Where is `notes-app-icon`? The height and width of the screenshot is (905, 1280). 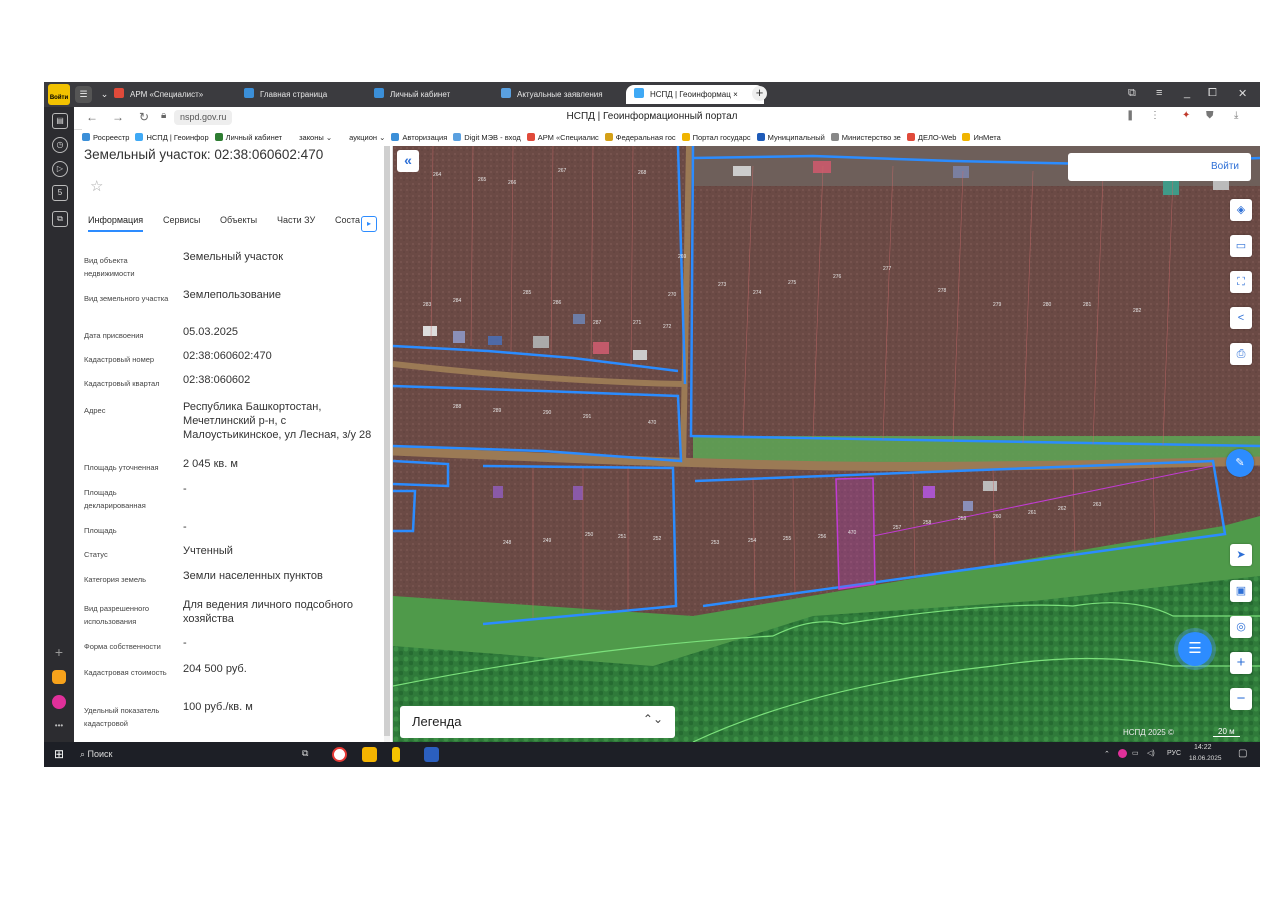
notes-app-icon is located at coordinates (396, 754).